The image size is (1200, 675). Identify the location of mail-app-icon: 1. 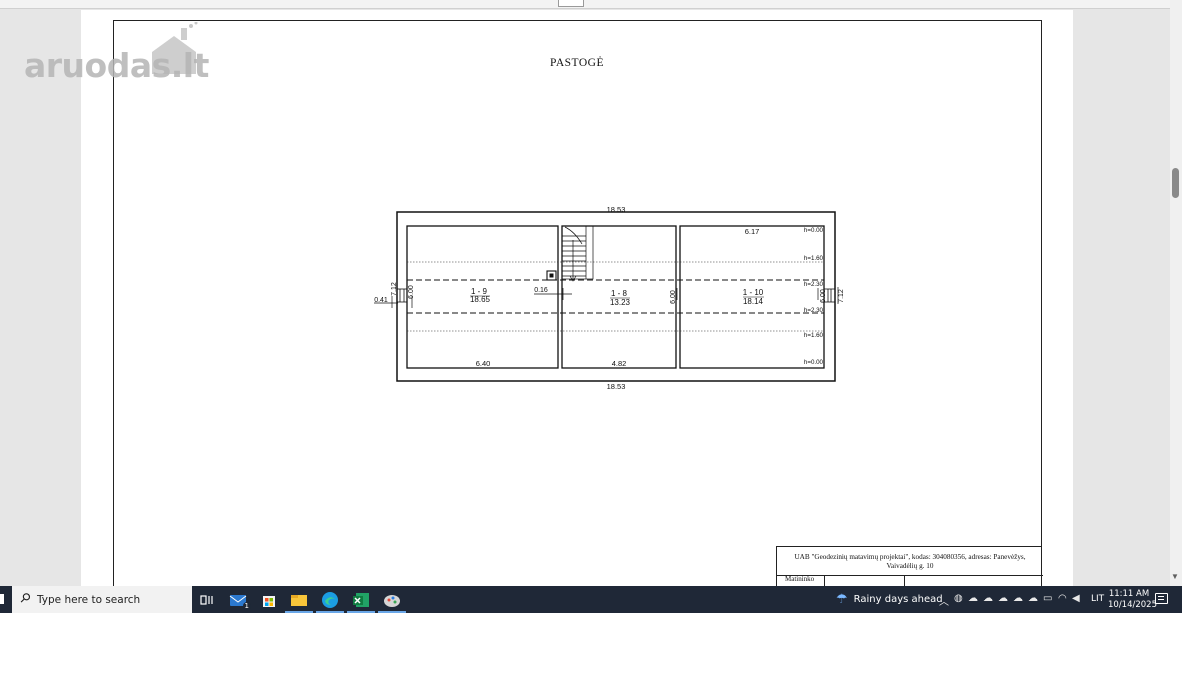
(239, 600).